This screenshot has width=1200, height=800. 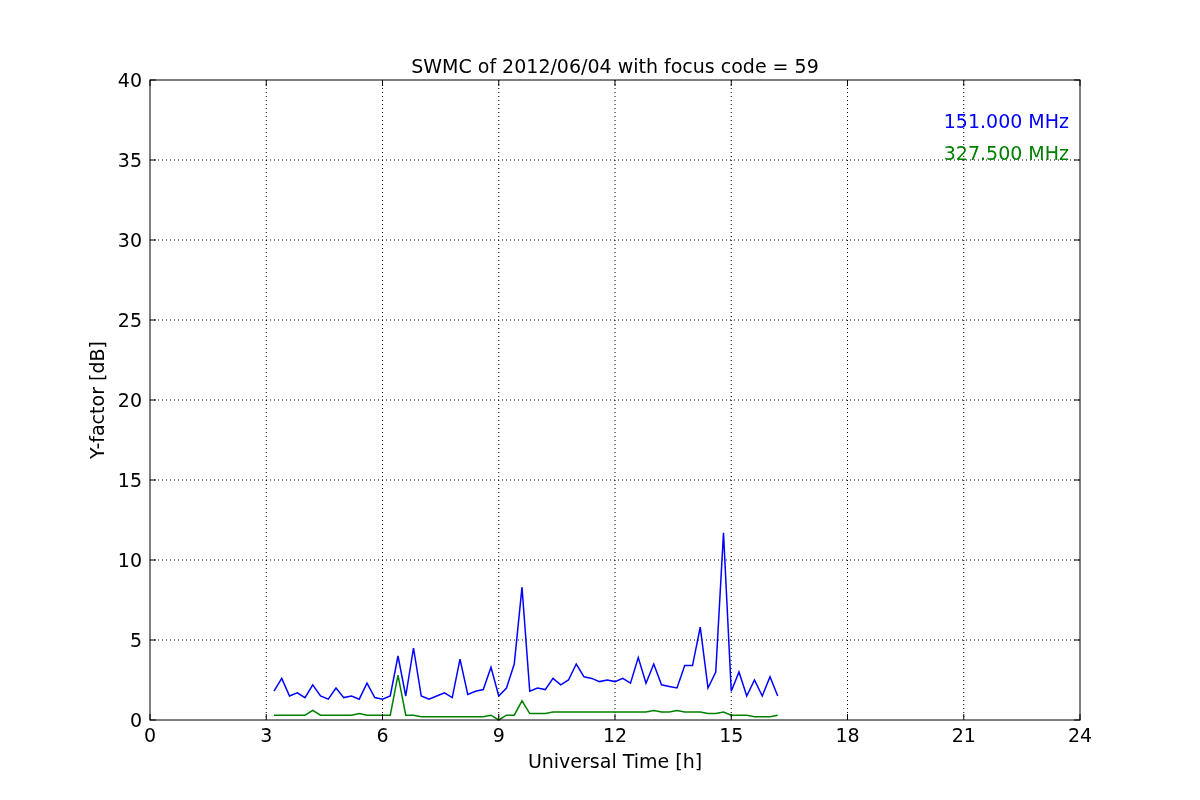 I want to click on y-tick-label: 30, so click(x=129, y=240).